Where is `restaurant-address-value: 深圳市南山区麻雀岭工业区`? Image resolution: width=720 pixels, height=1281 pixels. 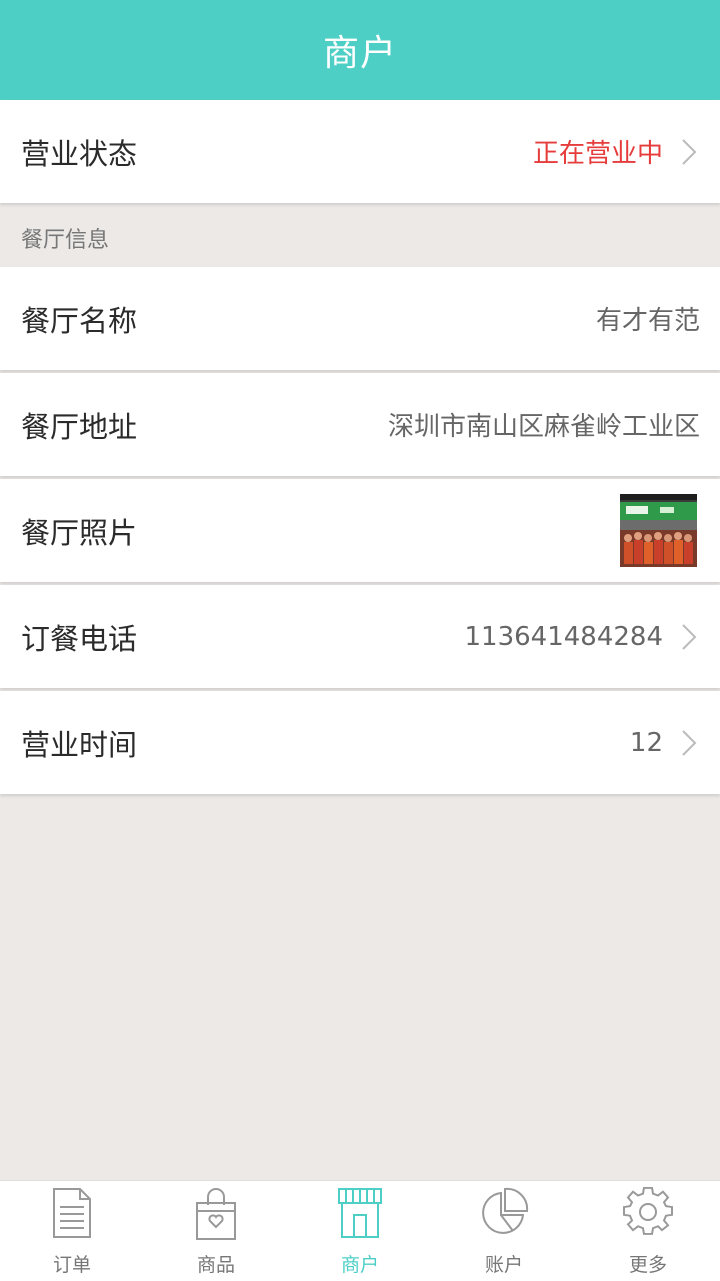
restaurant-address-value: 深圳市南山区麻雀岭工业区 is located at coordinates (543, 427).